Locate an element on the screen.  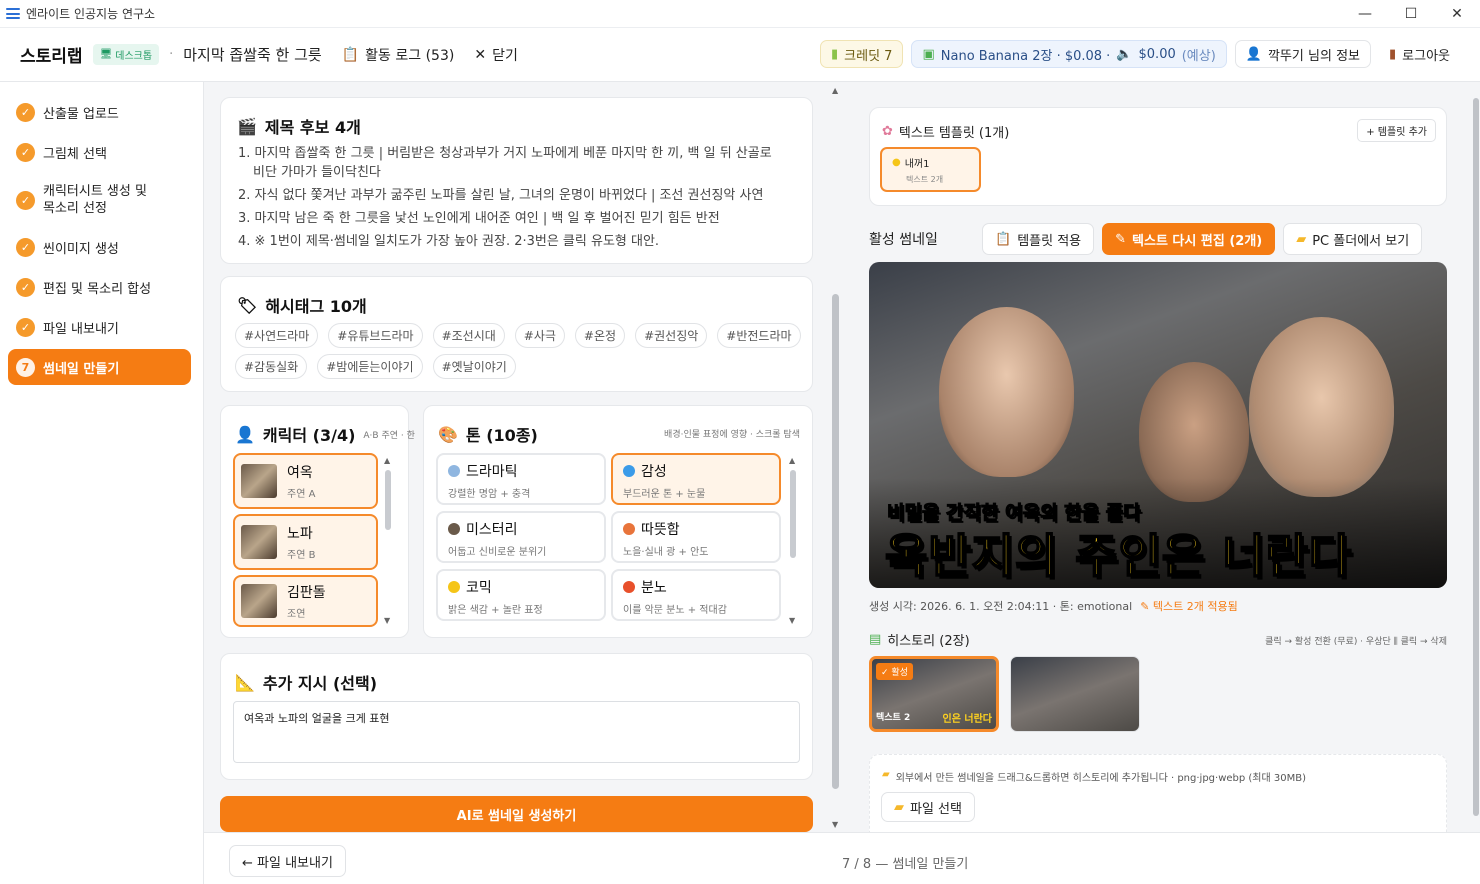
thumbnail-actions: 📋 템플릿 적용 ✎ 텍스트 다시 편집 (2개) ▰ PC 폴더에서 보기 is located at coordinates (1202, 239).